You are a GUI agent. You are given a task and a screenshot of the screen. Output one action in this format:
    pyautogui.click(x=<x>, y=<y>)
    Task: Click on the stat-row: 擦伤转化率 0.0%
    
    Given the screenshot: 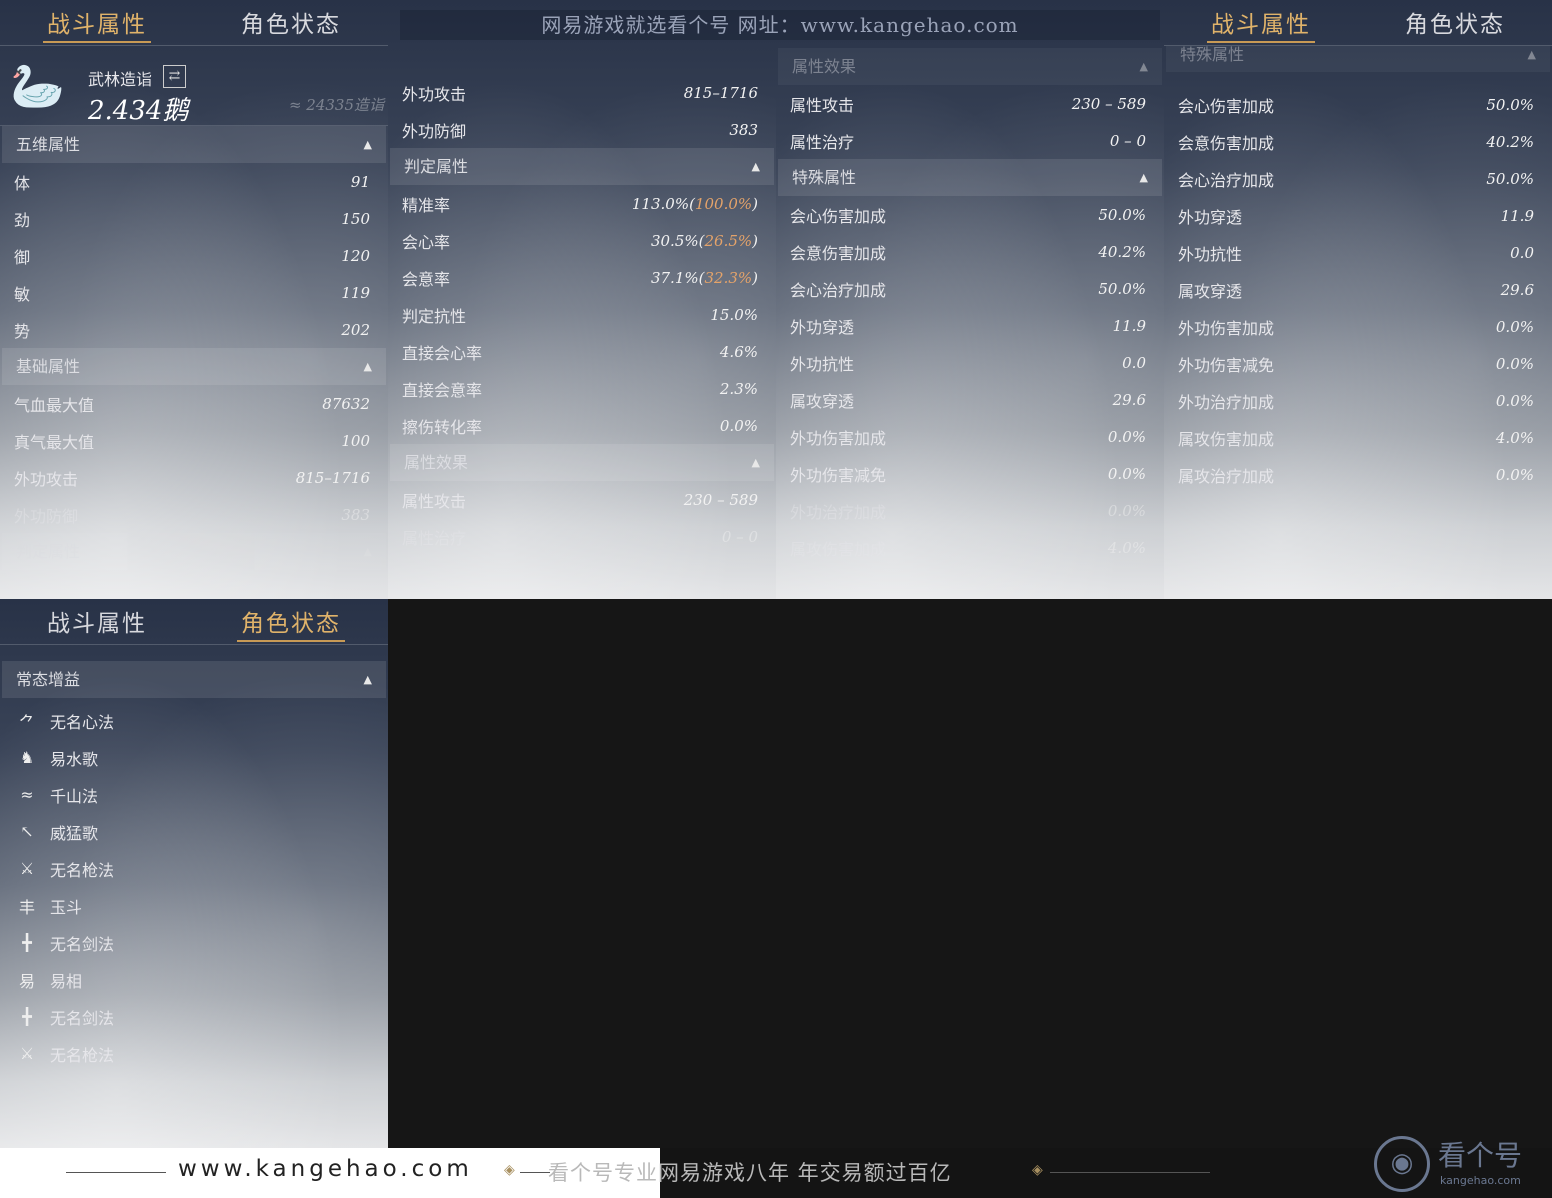 What is the action you would take?
    pyautogui.click(x=582, y=425)
    